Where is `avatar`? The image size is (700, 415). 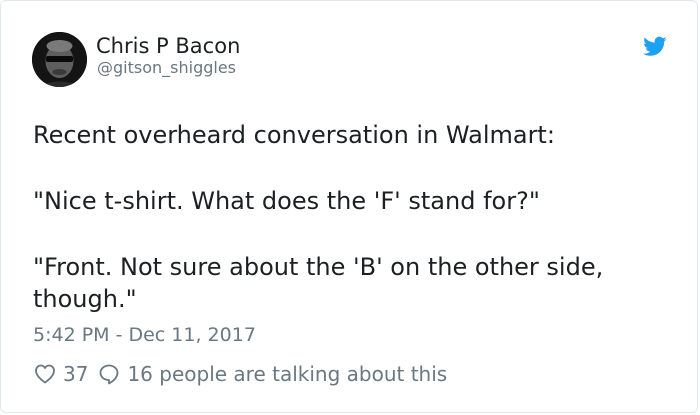 avatar is located at coordinates (59, 59).